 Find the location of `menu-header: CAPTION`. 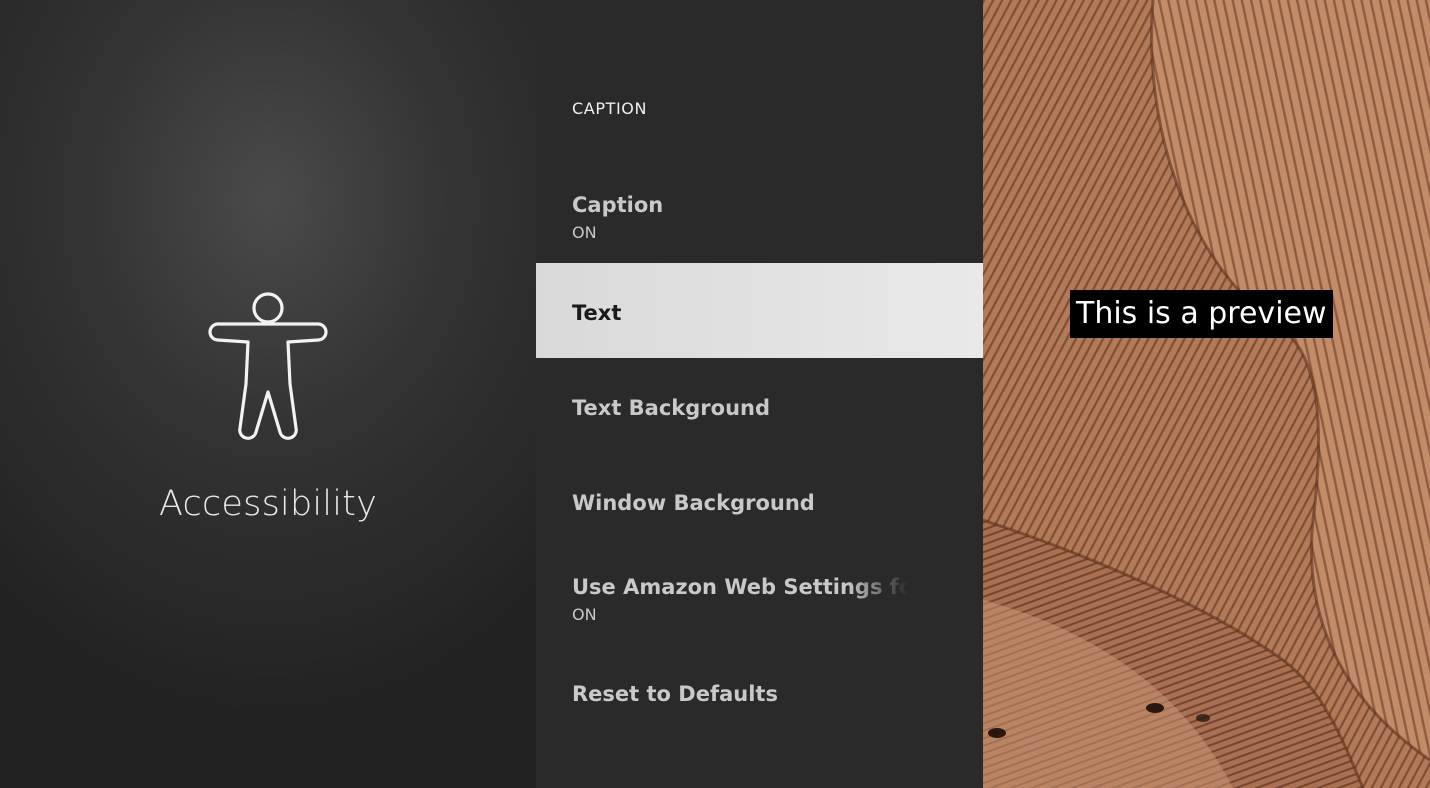

menu-header: CAPTION is located at coordinates (610, 108).